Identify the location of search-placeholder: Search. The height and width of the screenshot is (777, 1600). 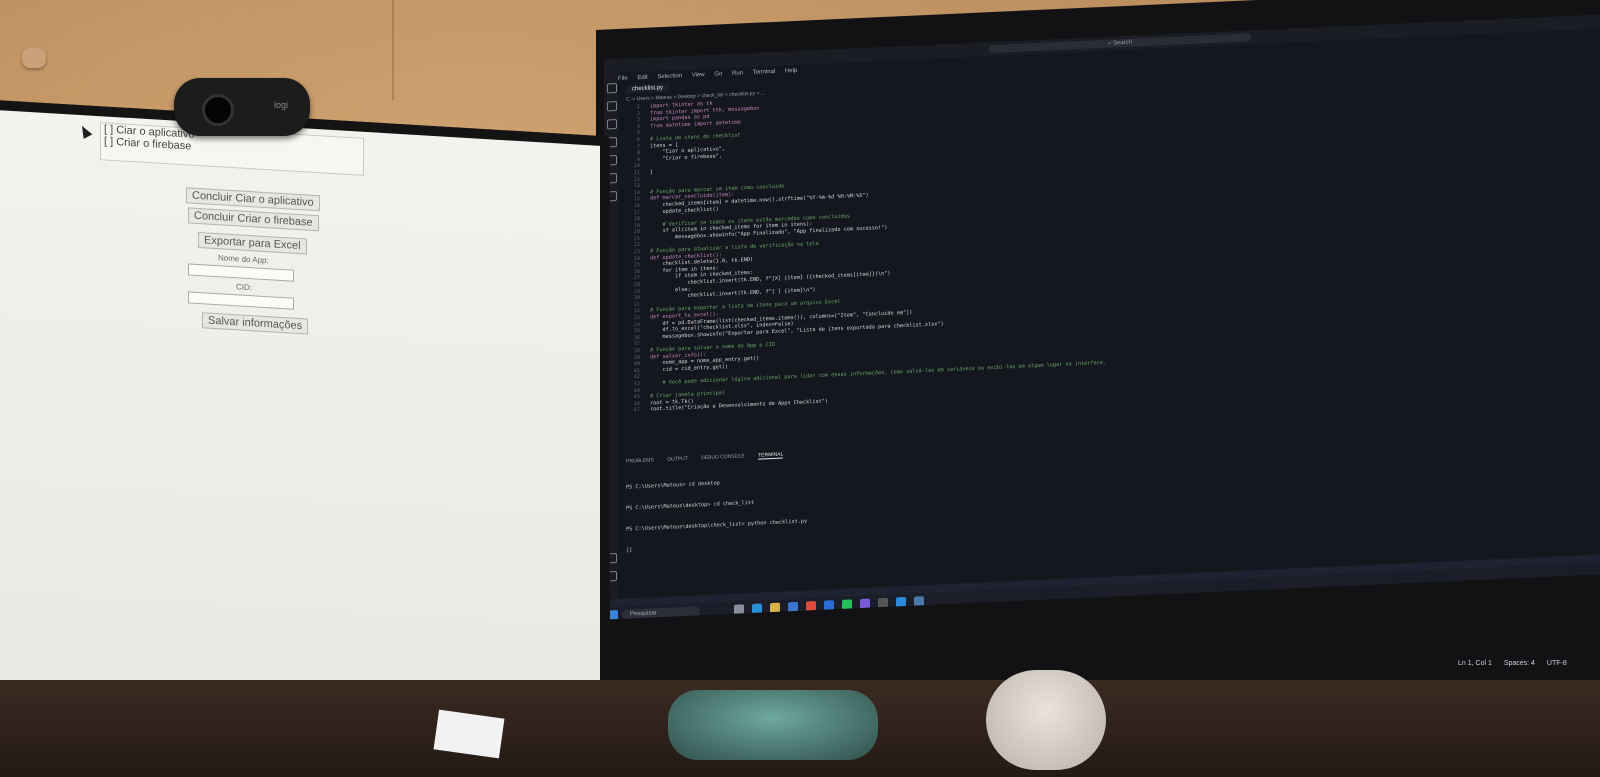
(1123, 43).